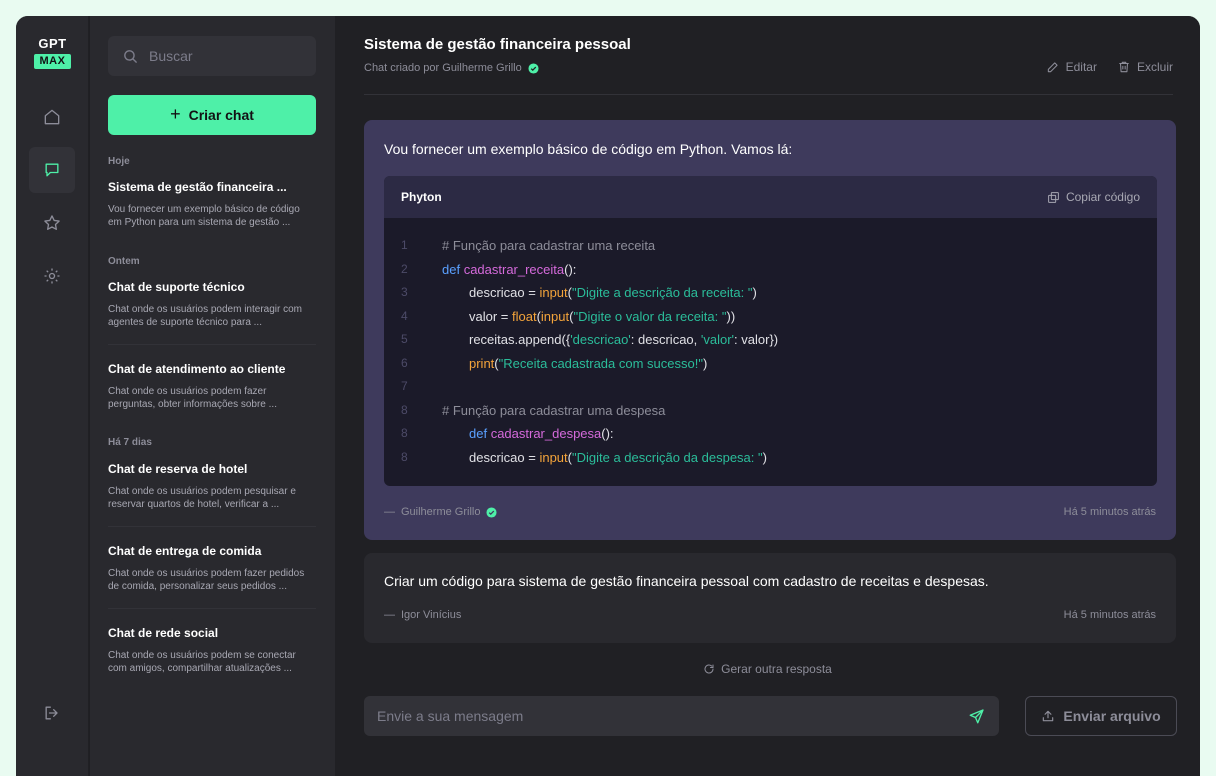 The width and height of the screenshot is (1216, 776). What do you see at coordinates (119, 161) in the screenshot?
I see `section-label-today: Hoje` at bounding box center [119, 161].